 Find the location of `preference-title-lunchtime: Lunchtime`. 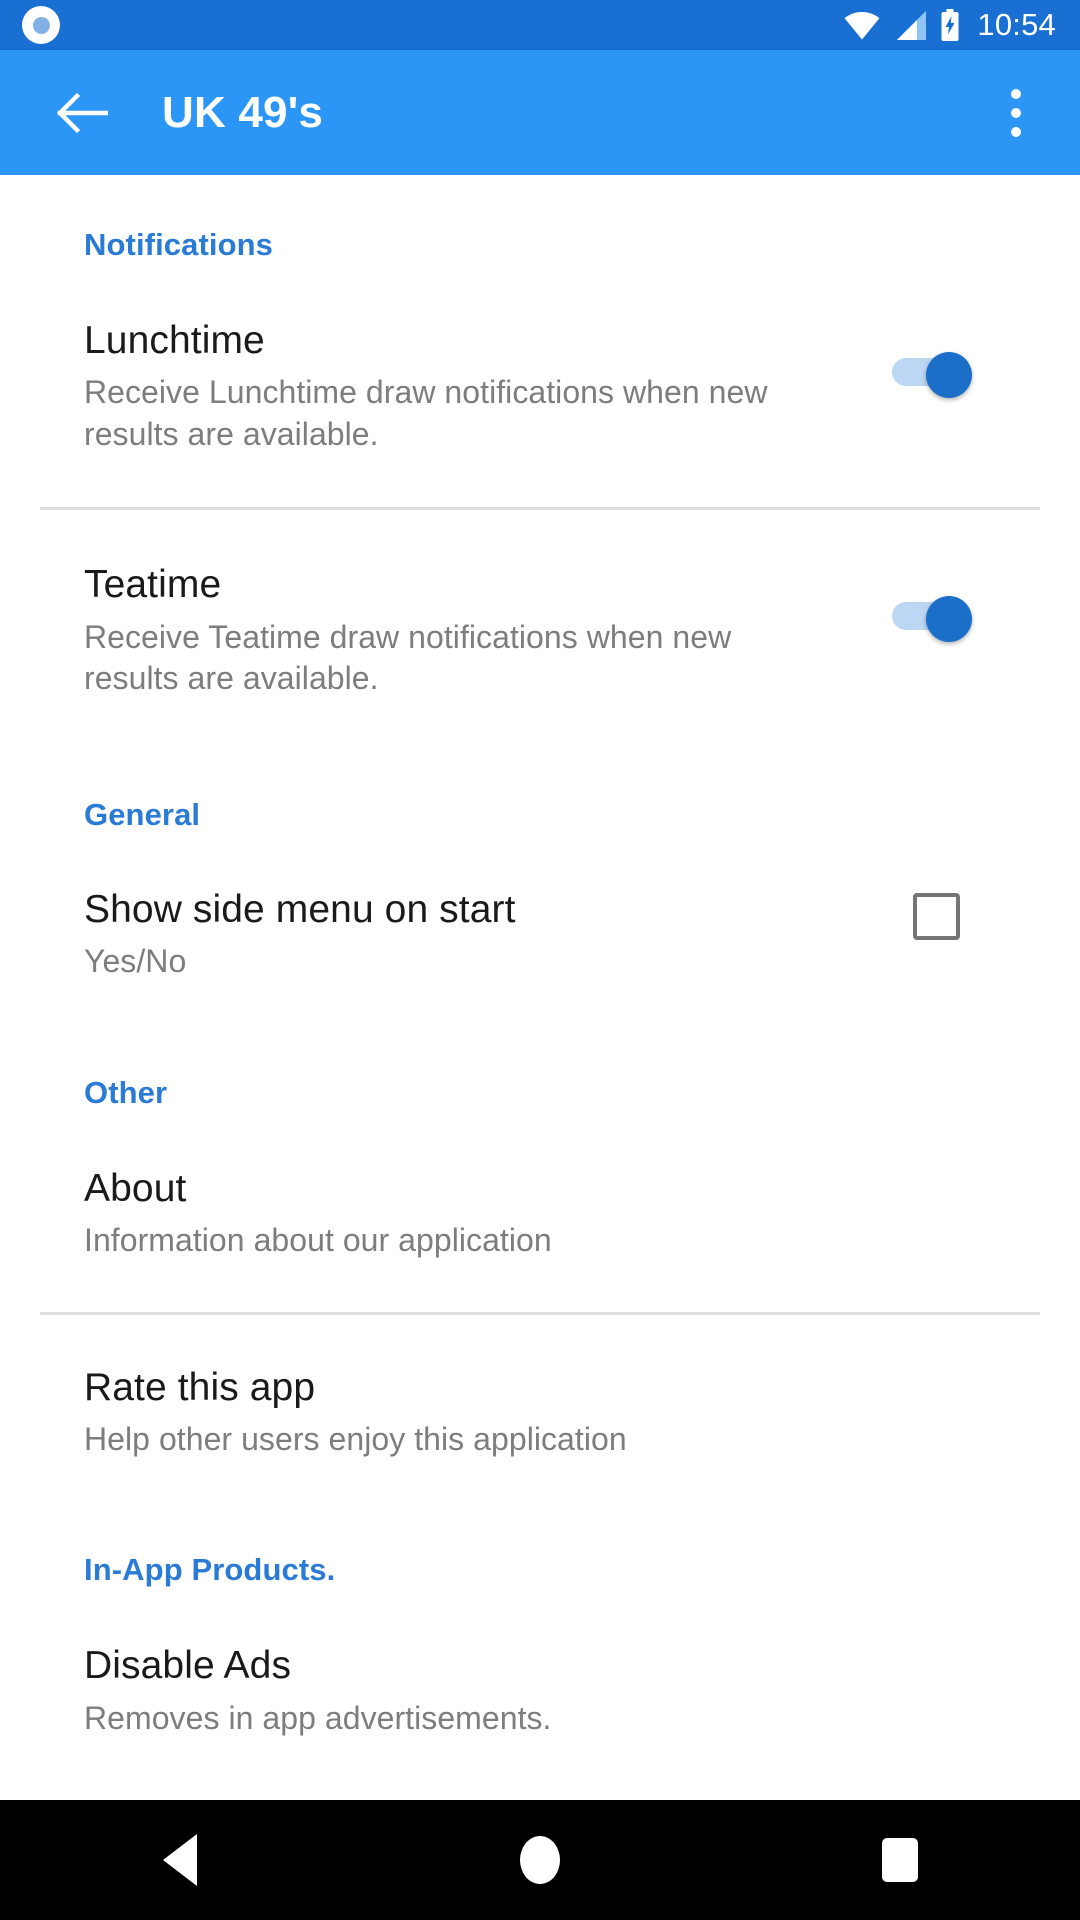

preference-title-lunchtime: Lunchtime is located at coordinates (174, 340).